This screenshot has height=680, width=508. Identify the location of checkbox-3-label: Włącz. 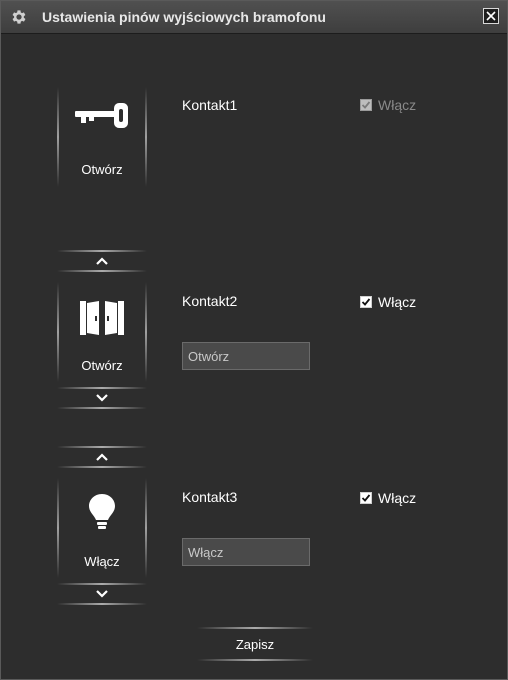
(397, 498).